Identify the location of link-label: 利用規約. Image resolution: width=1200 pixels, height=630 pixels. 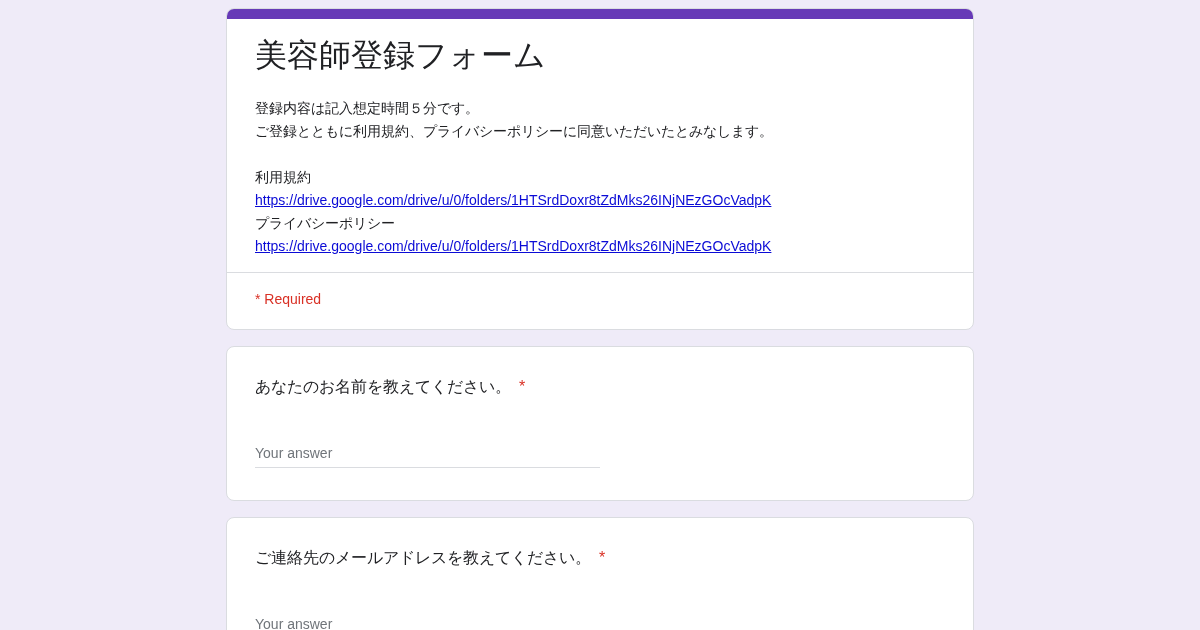
(283, 177).